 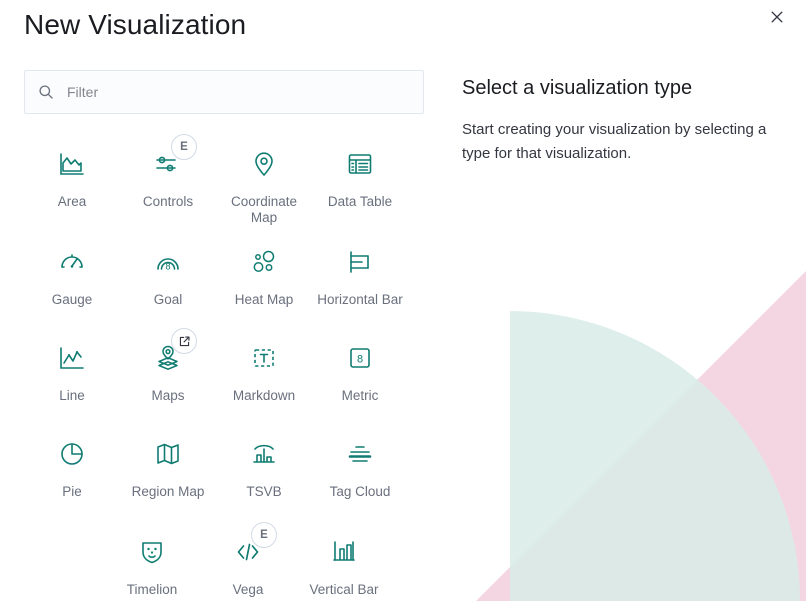 What do you see at coordinates (360, 164) in the screenshot?
I see `table-icon` at bounding box center [360, 164].